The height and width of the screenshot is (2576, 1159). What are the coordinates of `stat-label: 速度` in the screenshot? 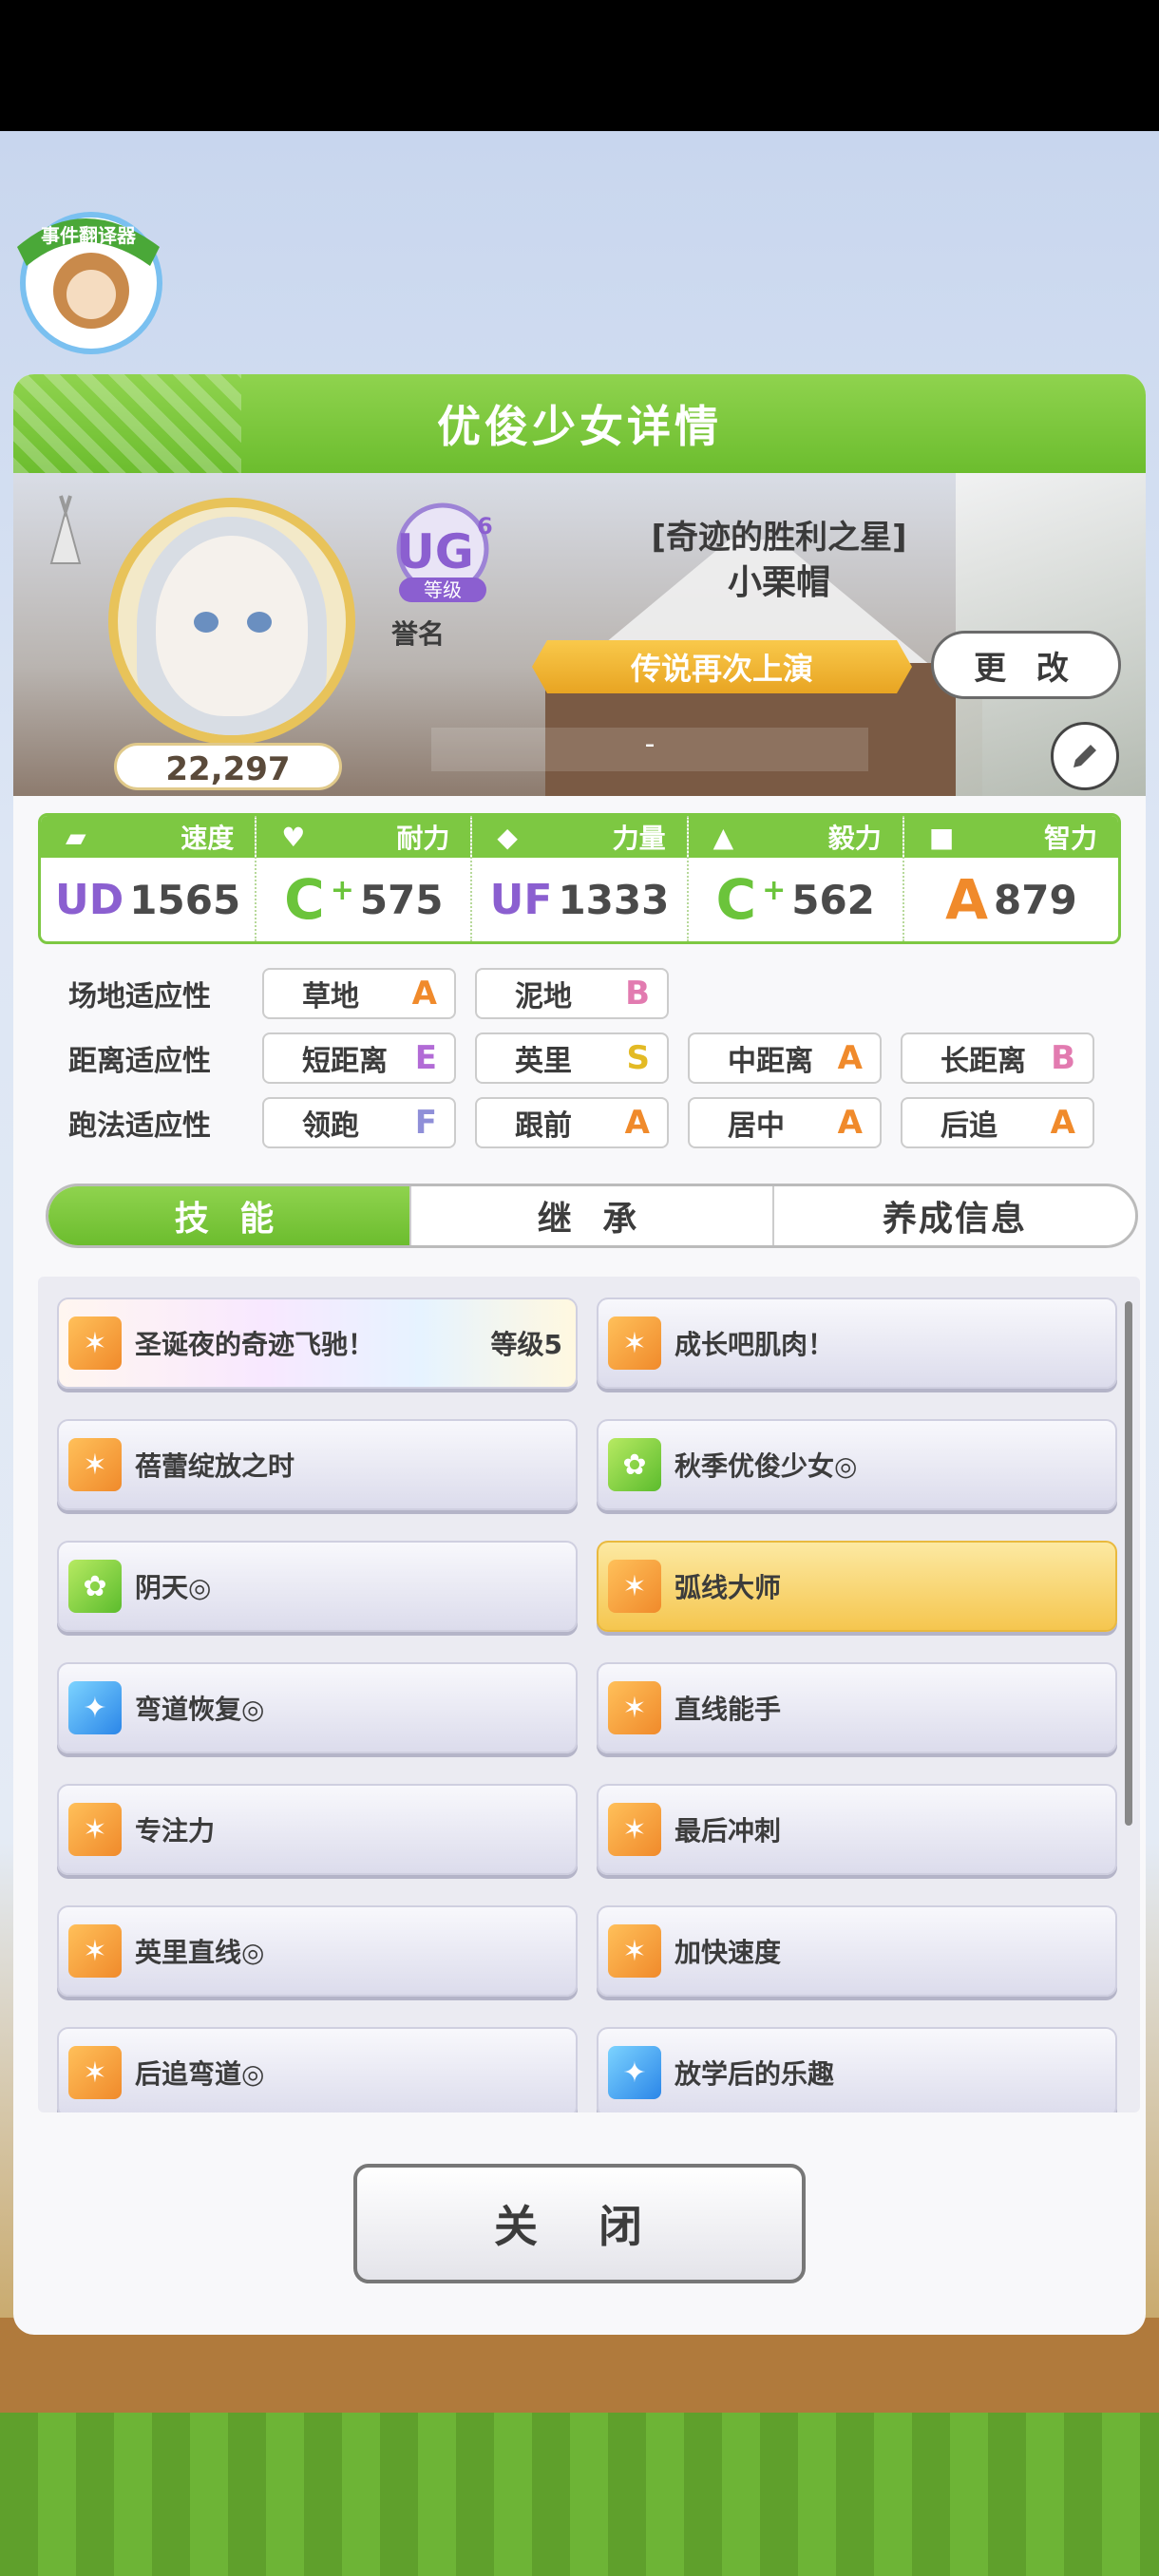 It's located at (207, 838).